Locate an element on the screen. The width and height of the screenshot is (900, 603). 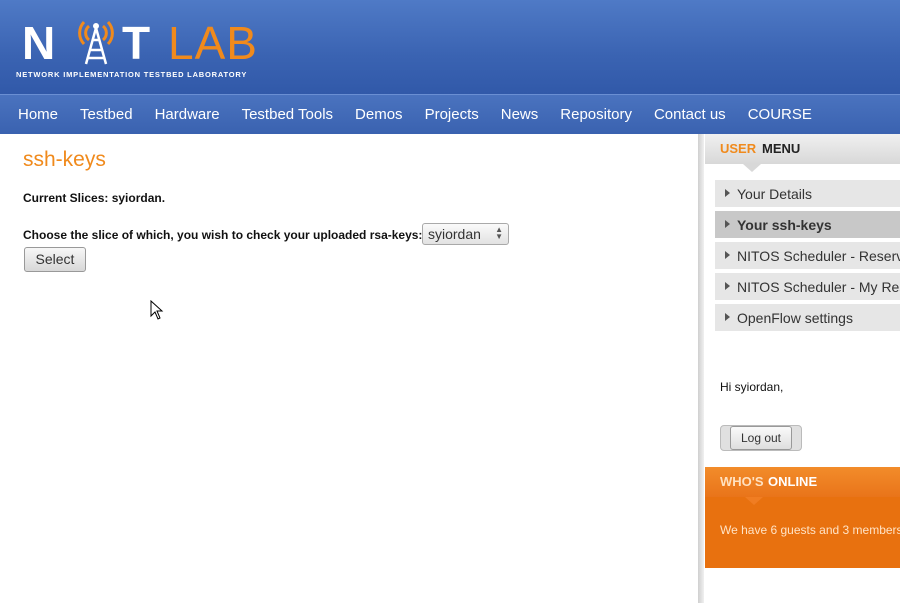
nav-projects: Projects is located at coordinates (452, 114).